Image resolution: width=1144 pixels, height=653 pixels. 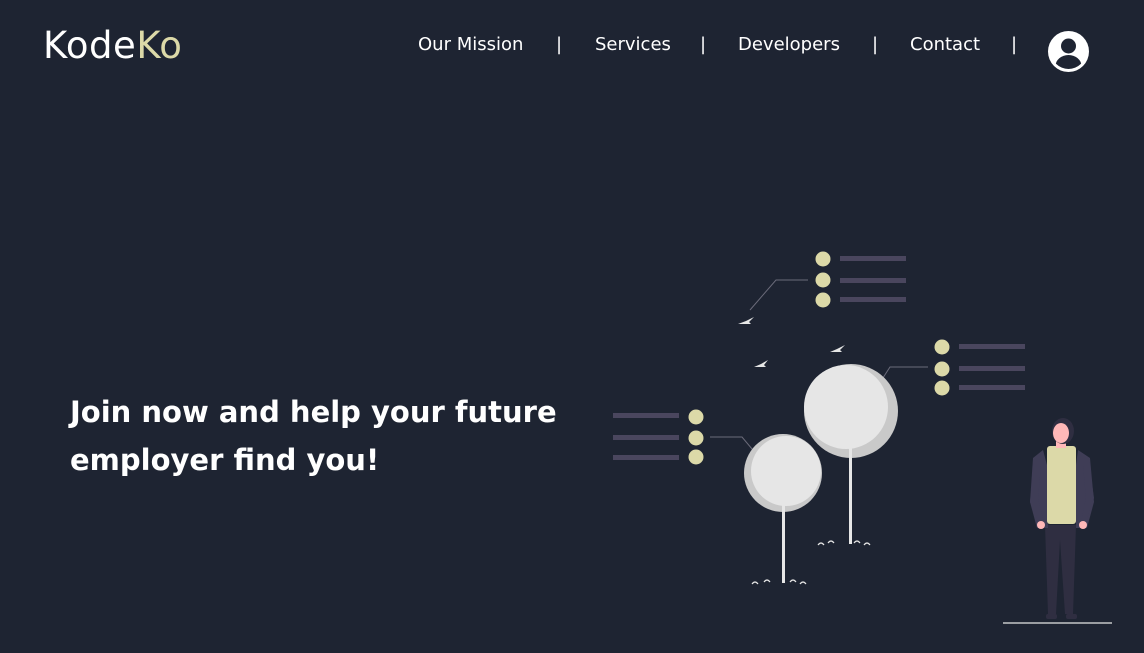 What do you see at coordinates (691, 439) in the screenshot?
I see `list-group-left` at bounding box center [691, 439].